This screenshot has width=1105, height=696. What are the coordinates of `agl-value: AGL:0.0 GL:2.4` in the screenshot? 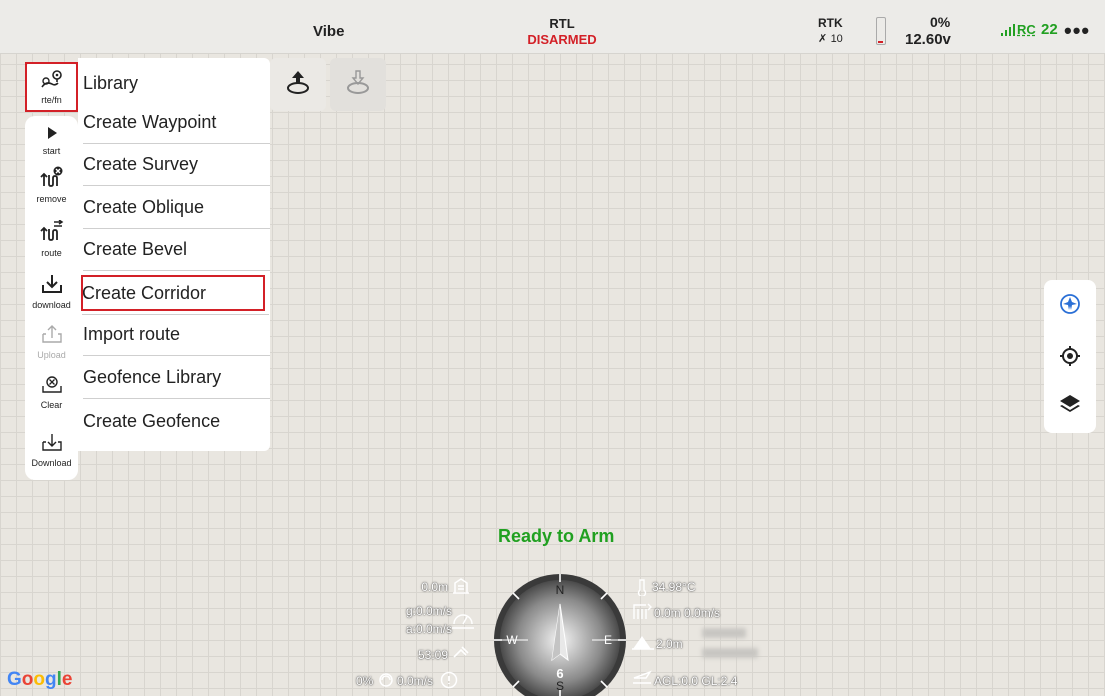 It's located at (696, 681).